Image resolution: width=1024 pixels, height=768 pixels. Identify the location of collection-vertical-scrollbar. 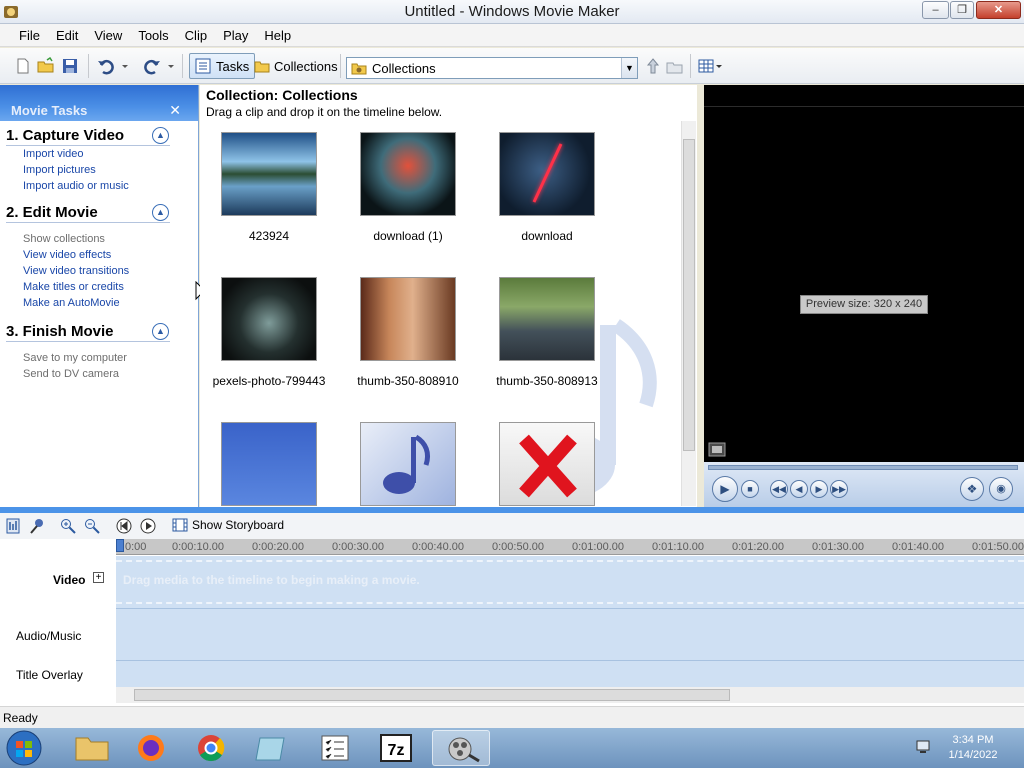
(688, 313).